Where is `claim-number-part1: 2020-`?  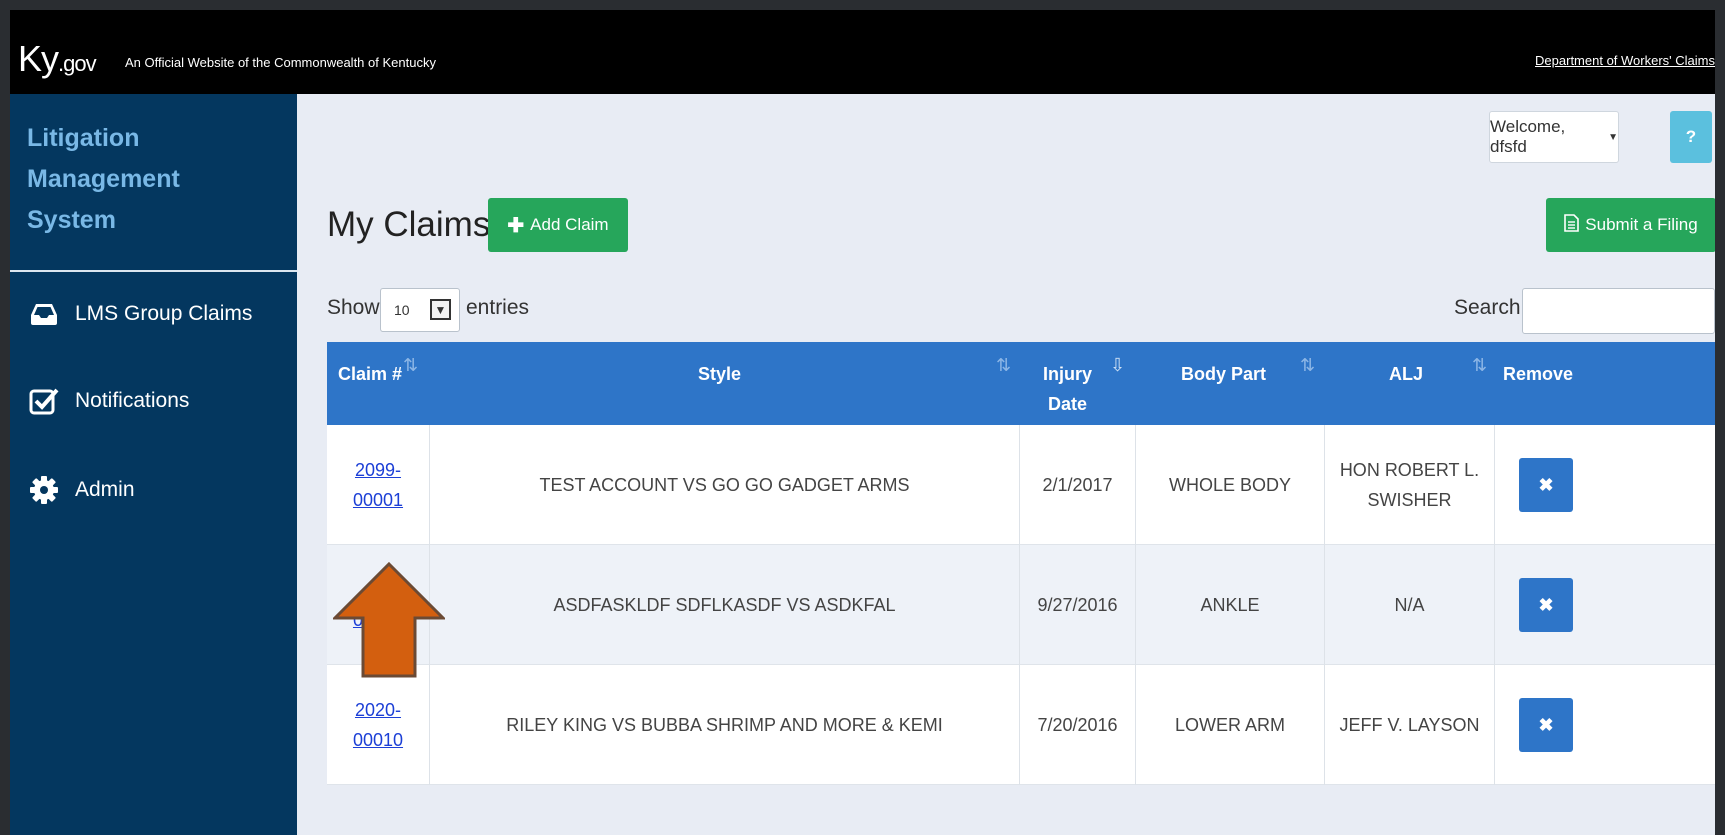
claim-number-part1: 2020- is located at coordinates (378, 710).